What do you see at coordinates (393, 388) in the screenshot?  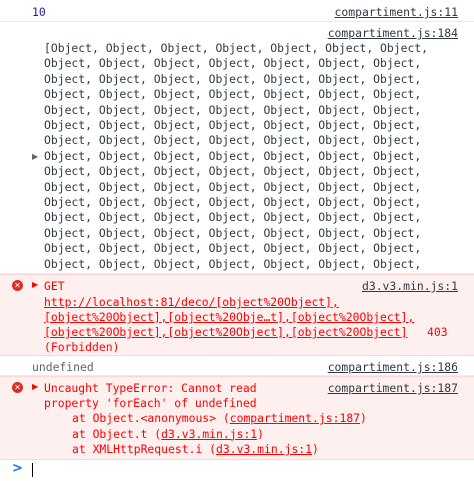 I see `source-link: compartiment.js:187` at bounding box center [393, 388].